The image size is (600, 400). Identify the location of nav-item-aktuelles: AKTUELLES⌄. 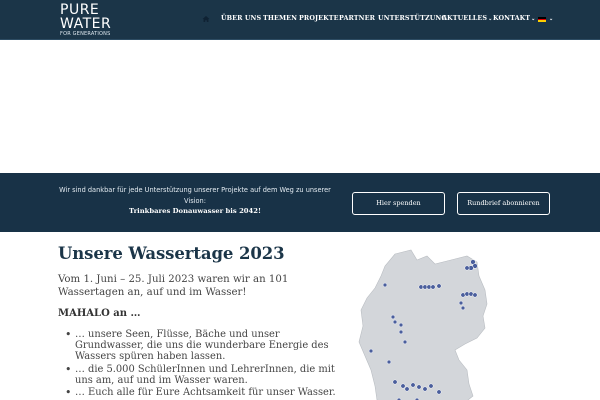
(467, 18).